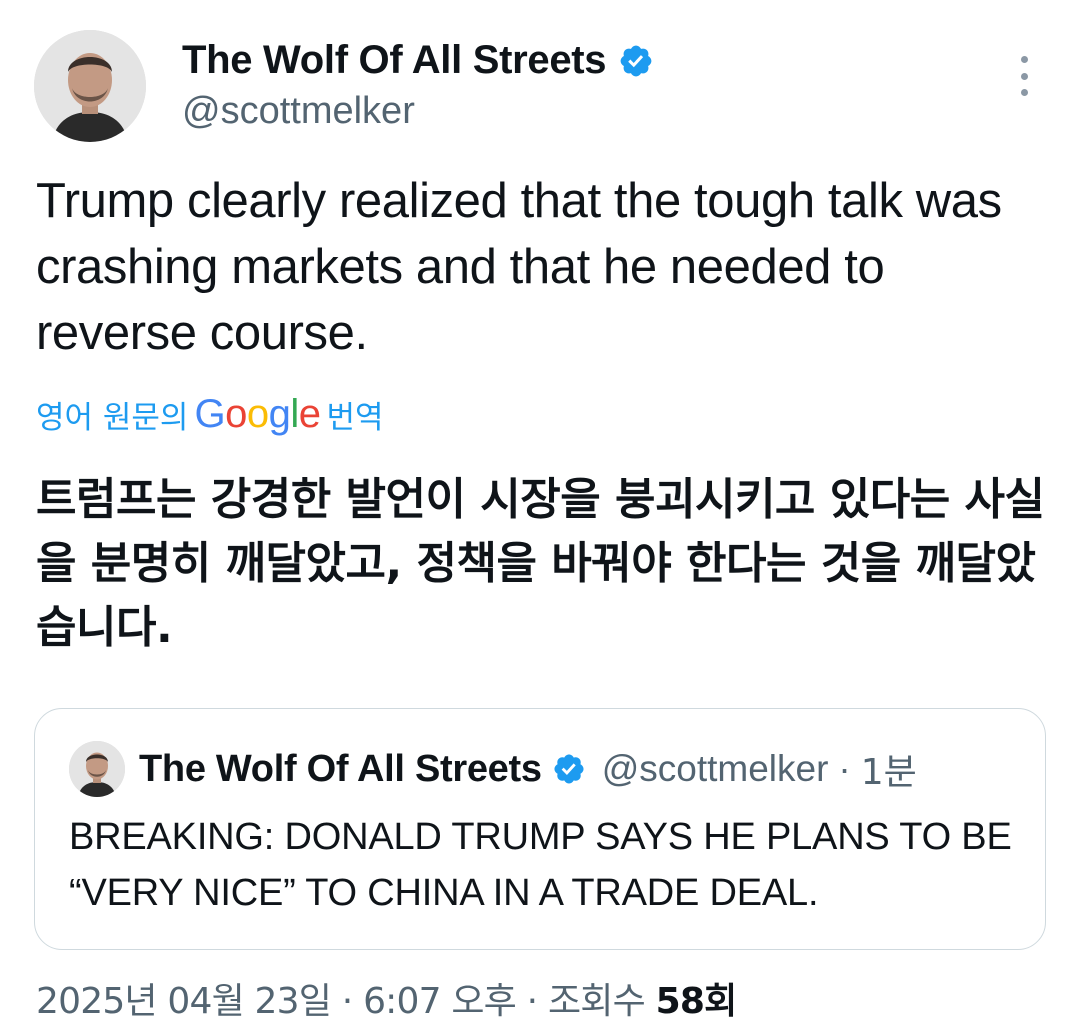 Image resolution: width=1080 pixels, height=1024 pixels. Describe the element at coordinates (298, 111) in the screenshot. I see `author-handle: @scottmelker` at that location.